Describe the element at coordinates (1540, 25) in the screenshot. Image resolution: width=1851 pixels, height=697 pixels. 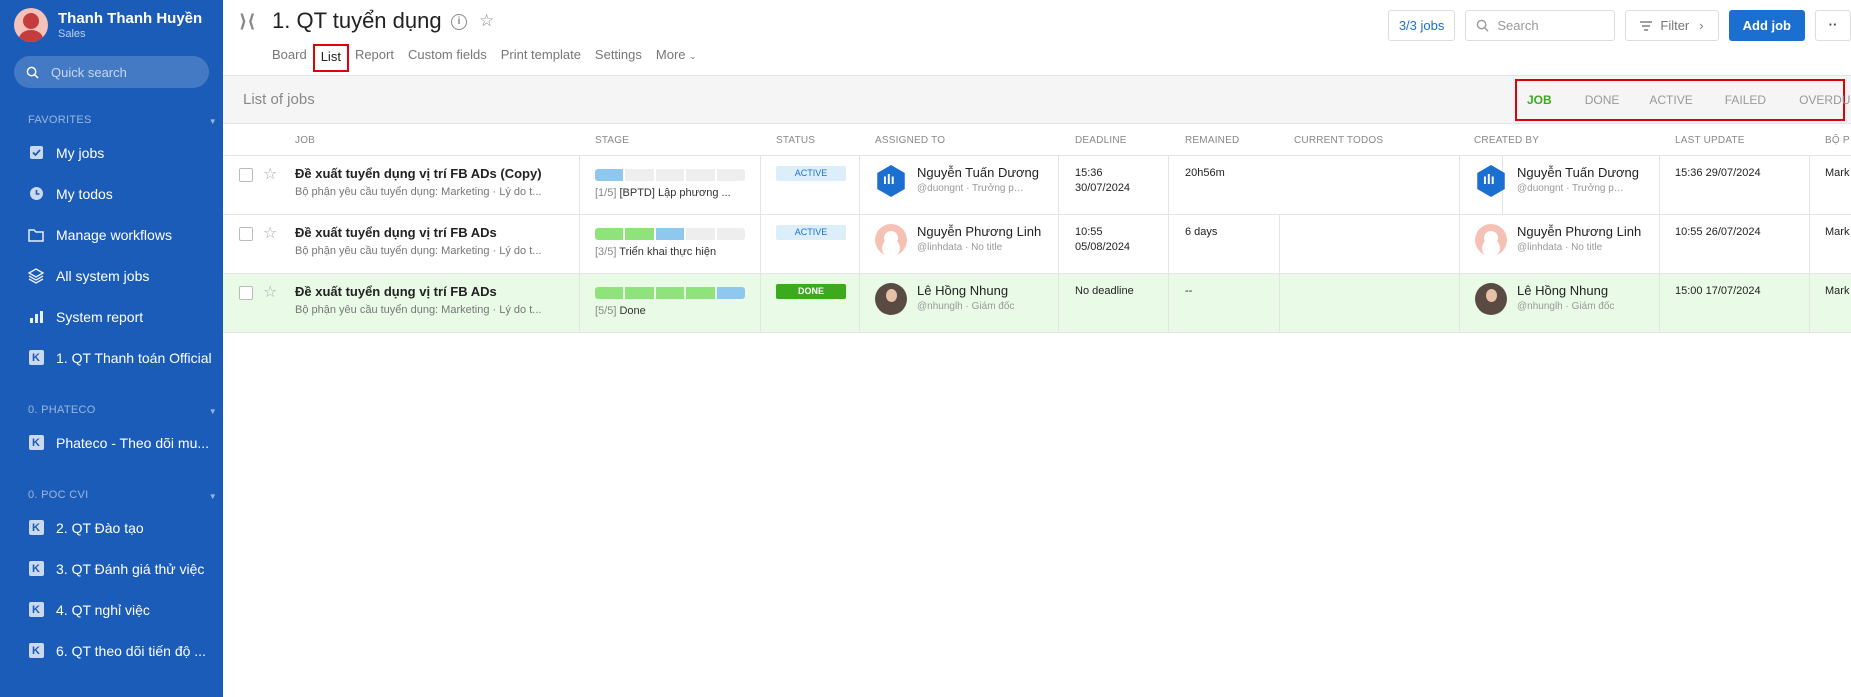
I see `search-input: Search` at that location.